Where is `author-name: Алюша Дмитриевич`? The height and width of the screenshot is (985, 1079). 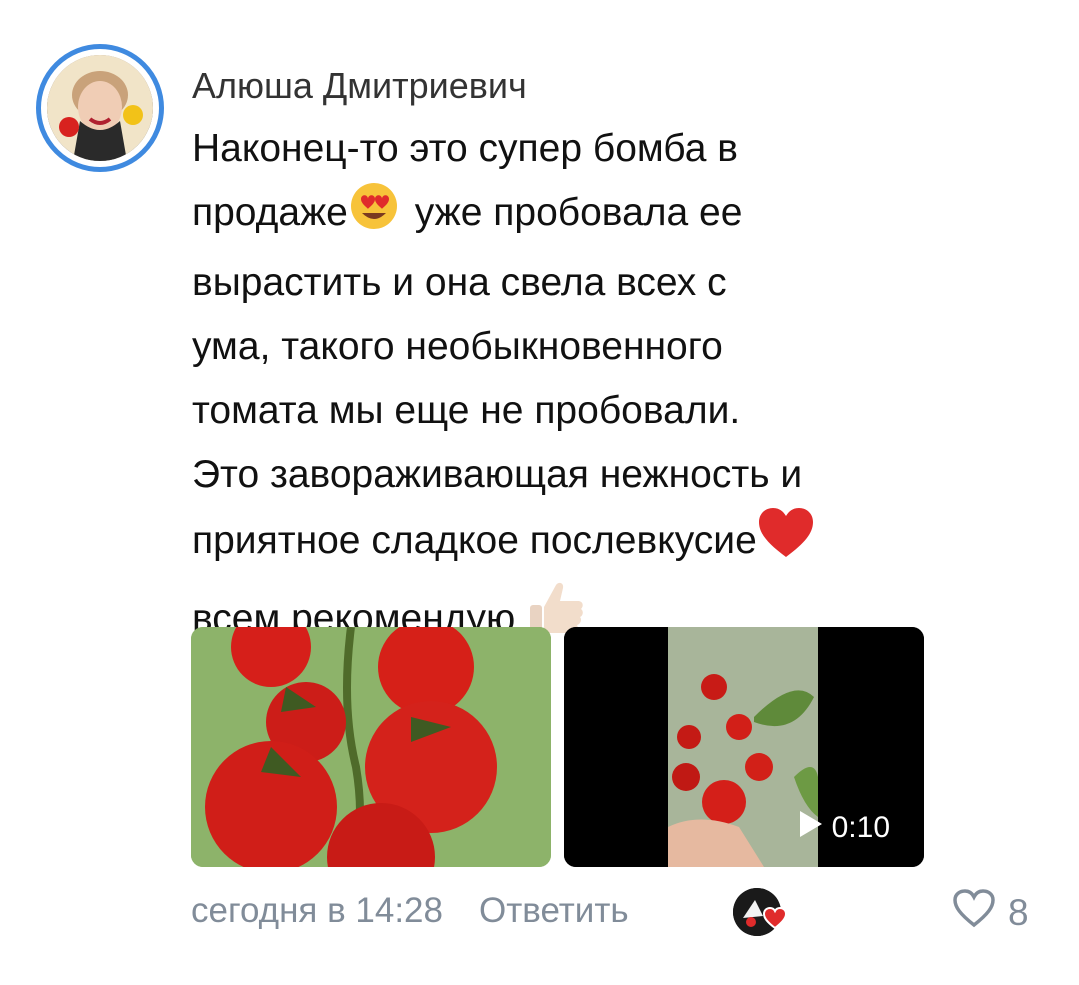
author-name: Алюша Дмитриевич is located at coordinates (359, 86).